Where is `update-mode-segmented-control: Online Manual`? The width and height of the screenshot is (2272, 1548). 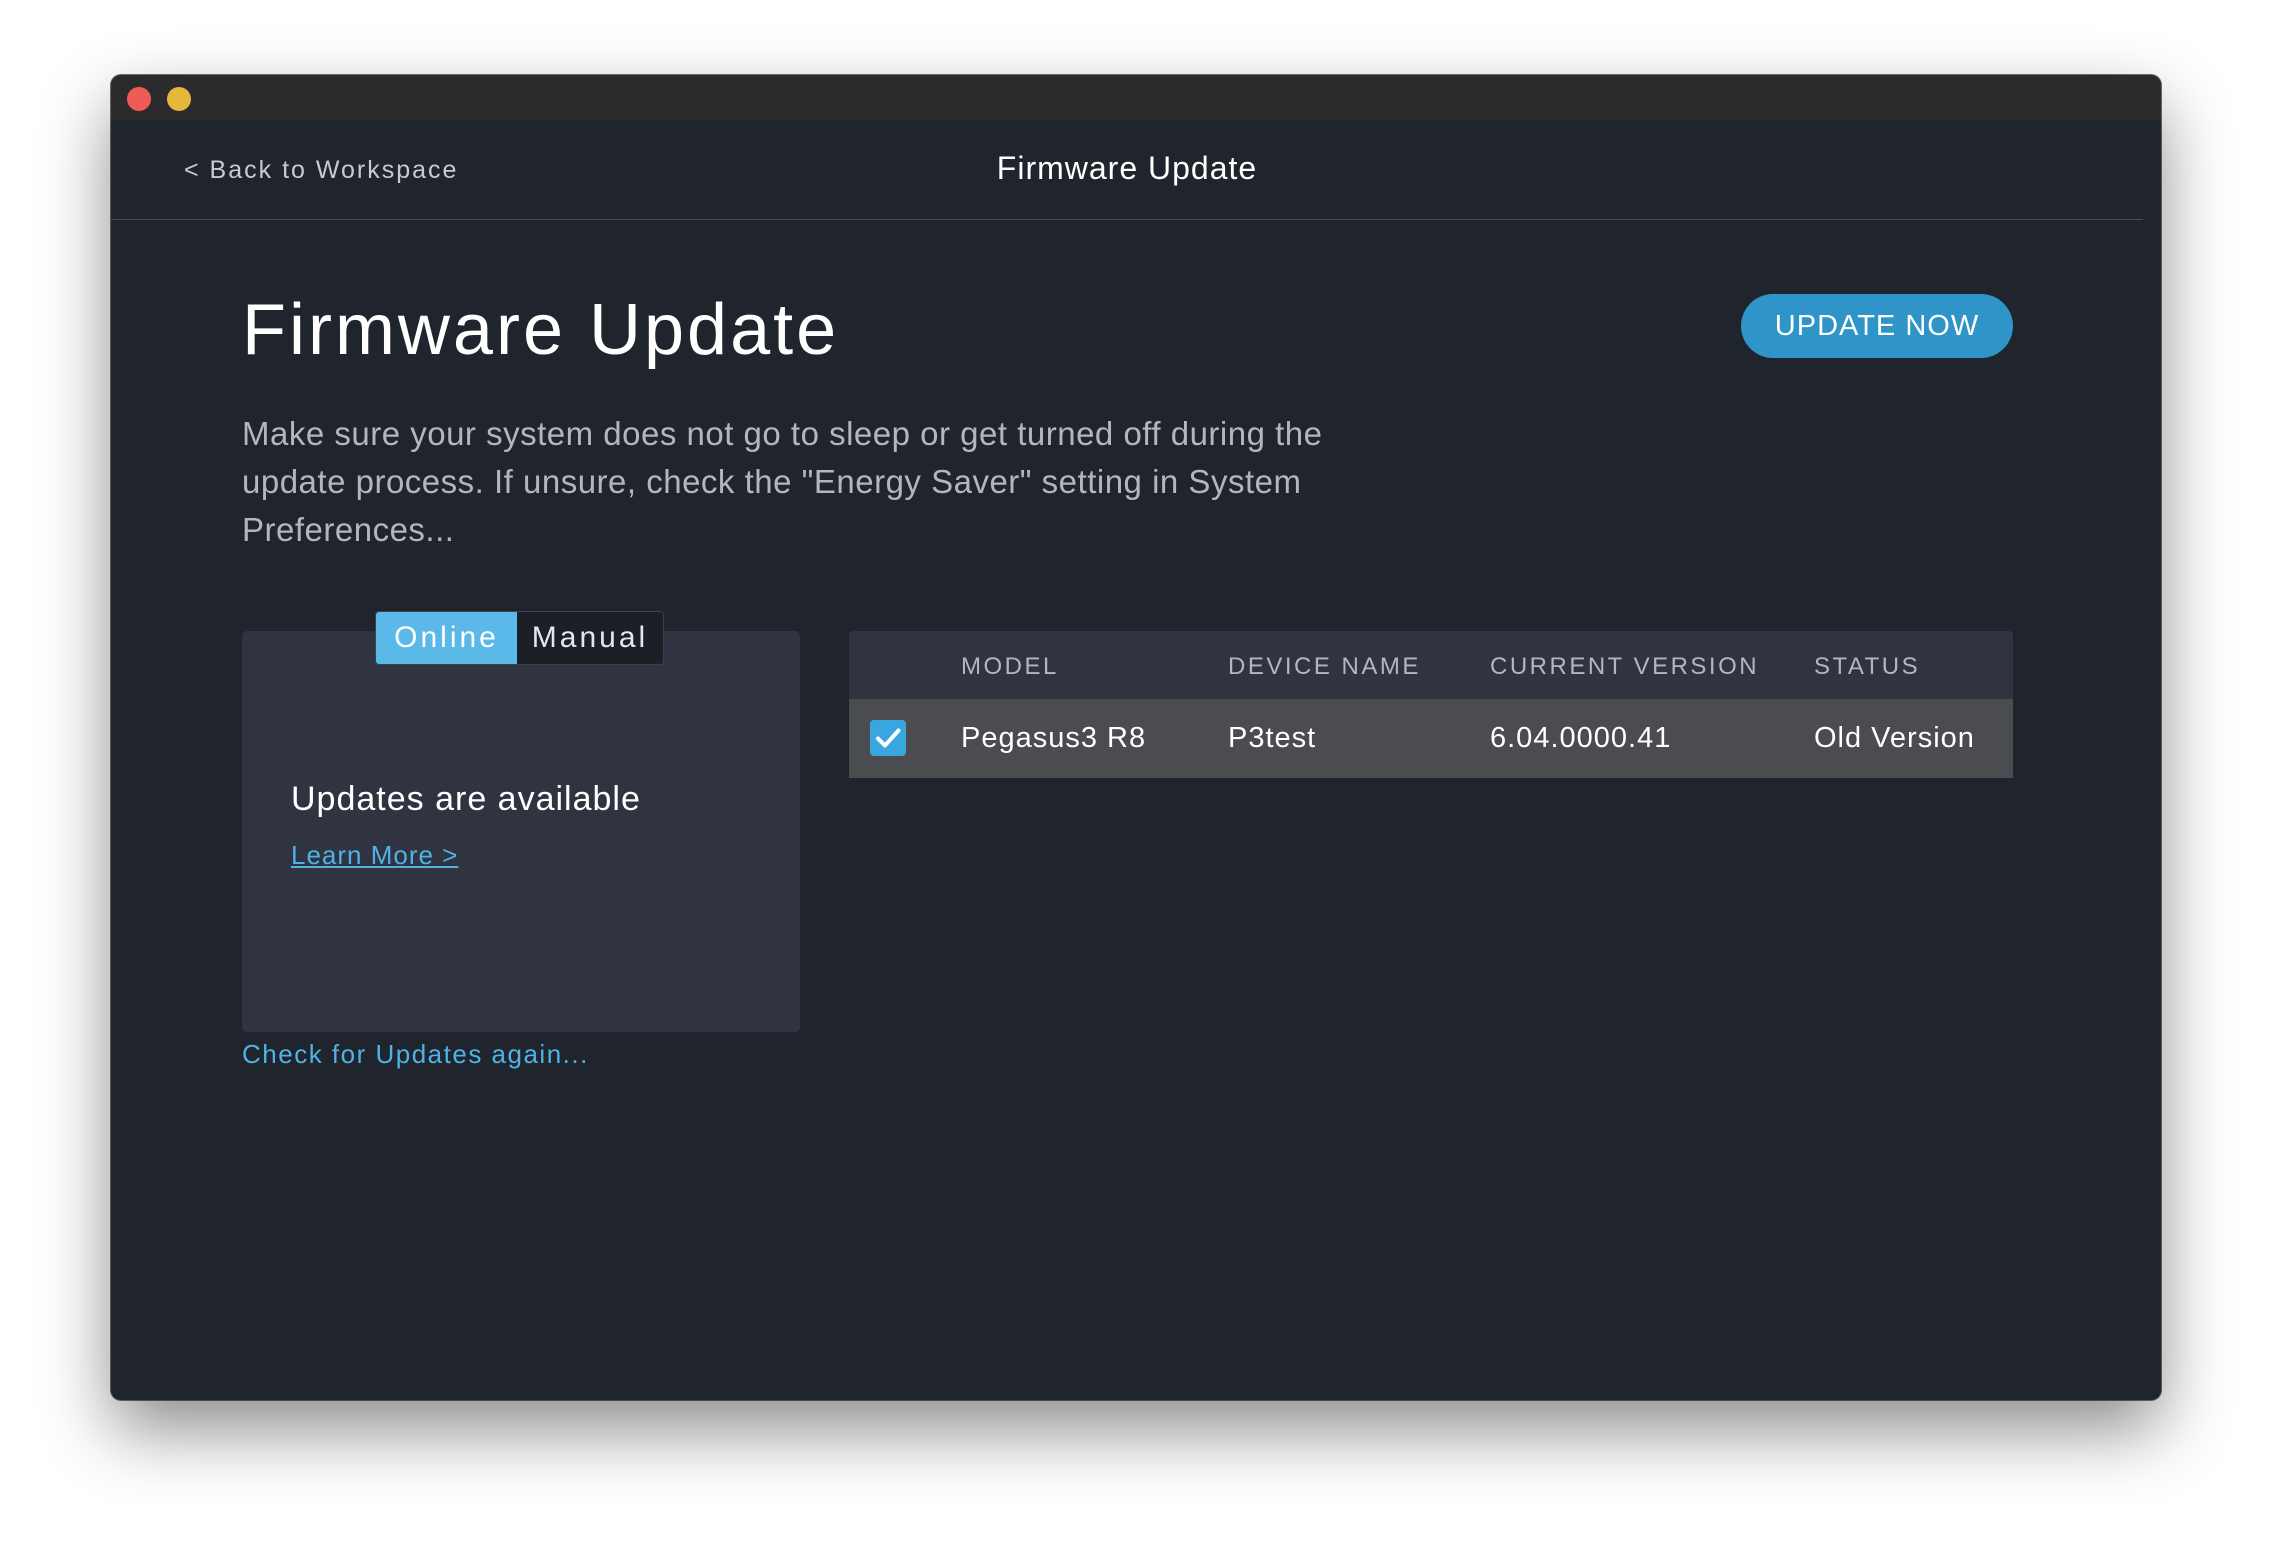
update-mode-segmented-control: Online Manual is located at coordinates (519, 638).